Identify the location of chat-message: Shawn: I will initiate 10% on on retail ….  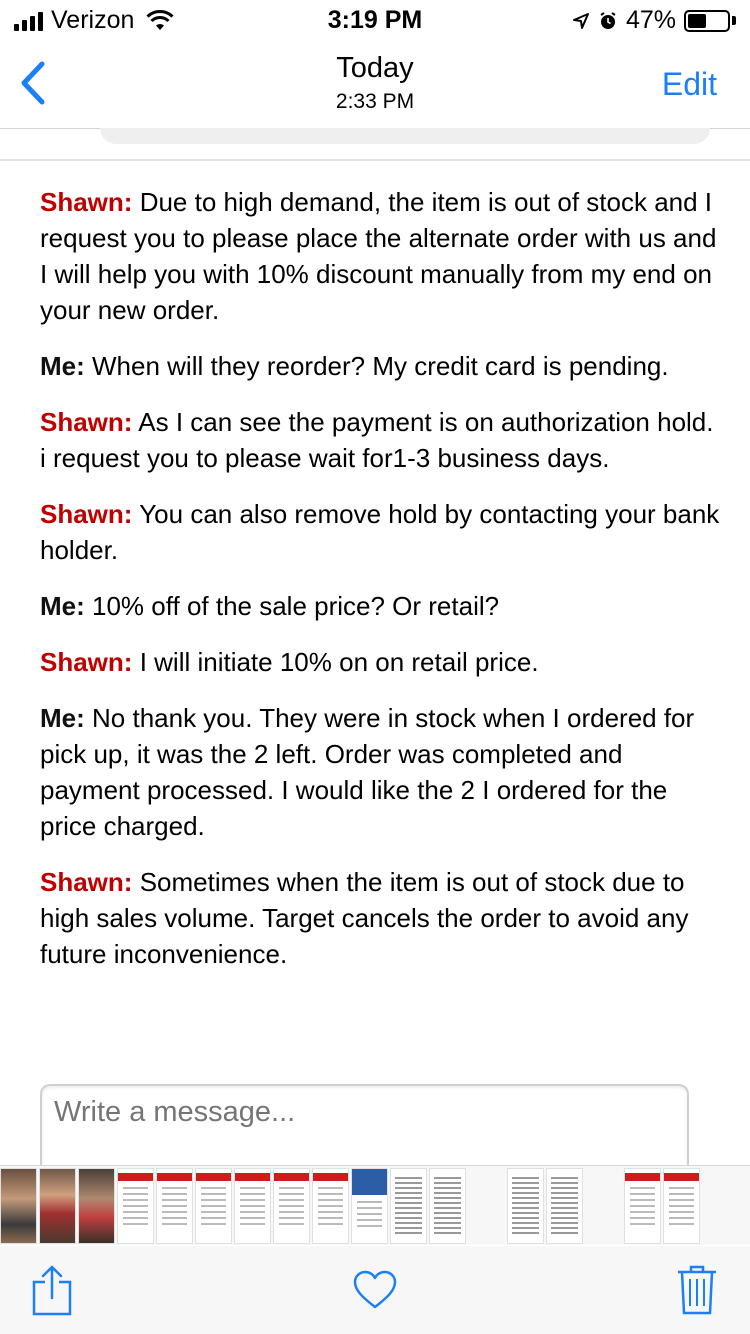
(380, 662).